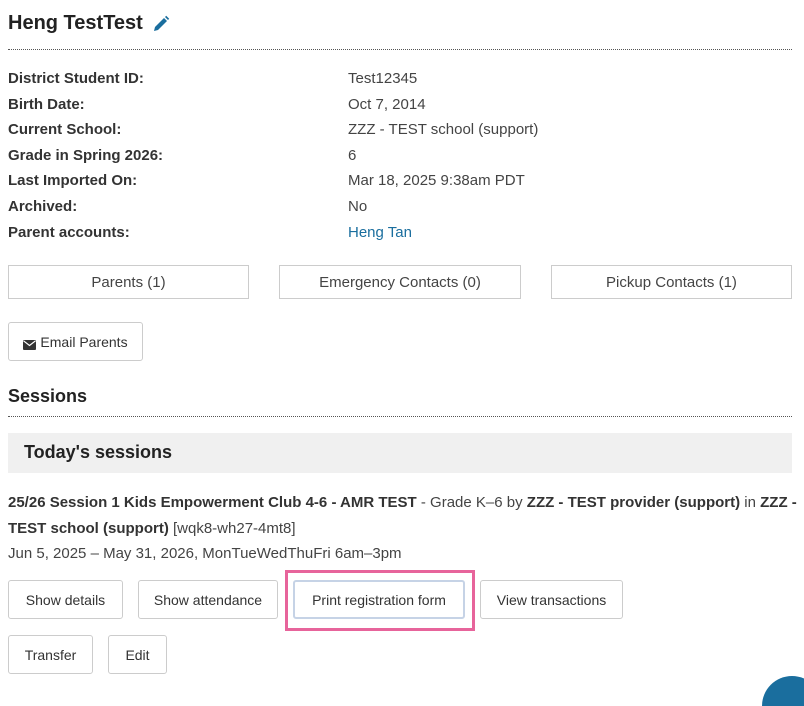 The height and width of the screenshot is (706, 804). I want to click on show-attendance-button: Show attendance, so click(208, 599).